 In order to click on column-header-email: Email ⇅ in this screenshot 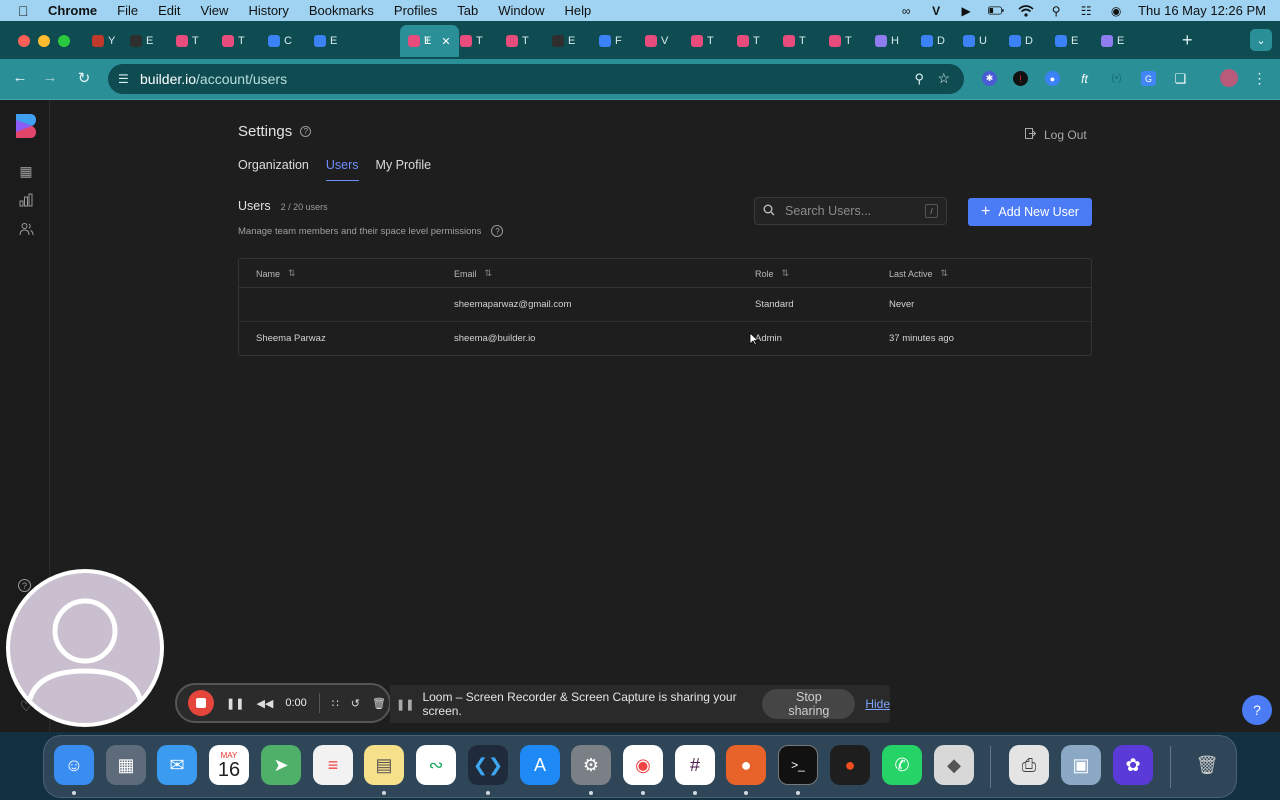, I will do `click(473, 273)`.